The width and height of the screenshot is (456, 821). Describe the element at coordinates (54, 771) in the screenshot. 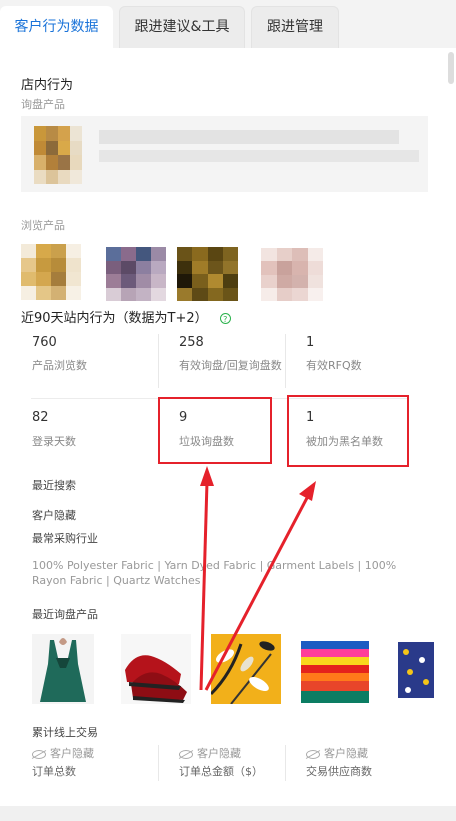

I see `transaction-label: 订单总数` at that location.